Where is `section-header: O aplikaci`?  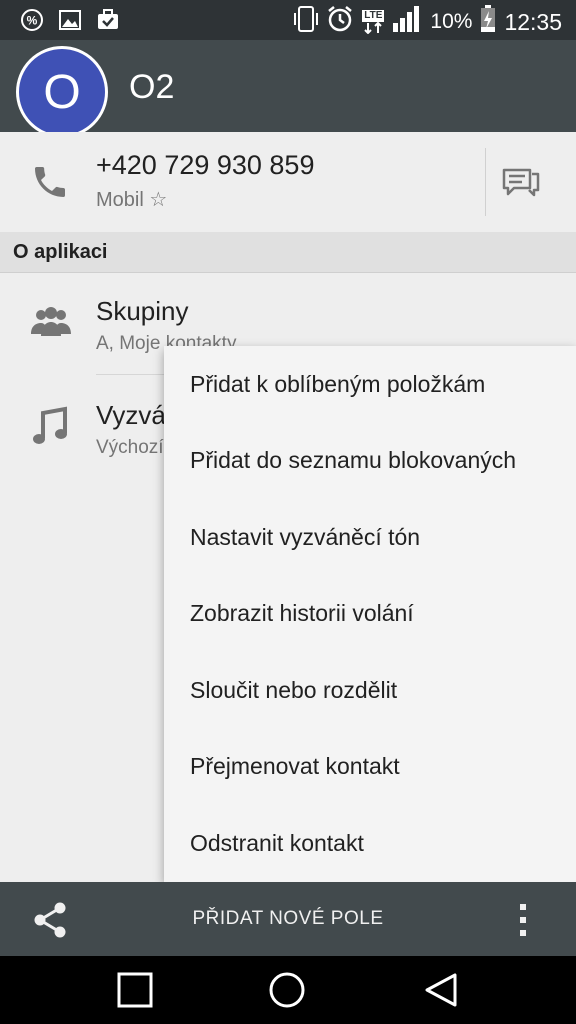
section-header: O aplikaci is located at coordinates (288, 252).